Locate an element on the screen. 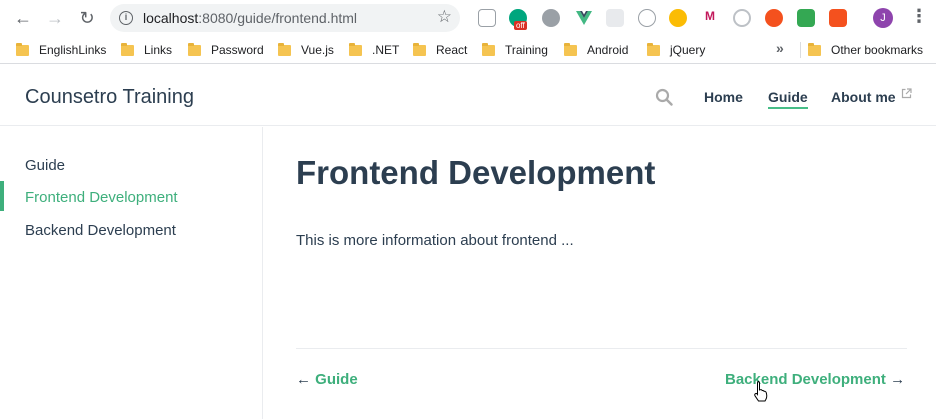 Image resolution: width=936 pixels, height=419 pixels. profile-avatar: J is located at coordinates (883, 18).